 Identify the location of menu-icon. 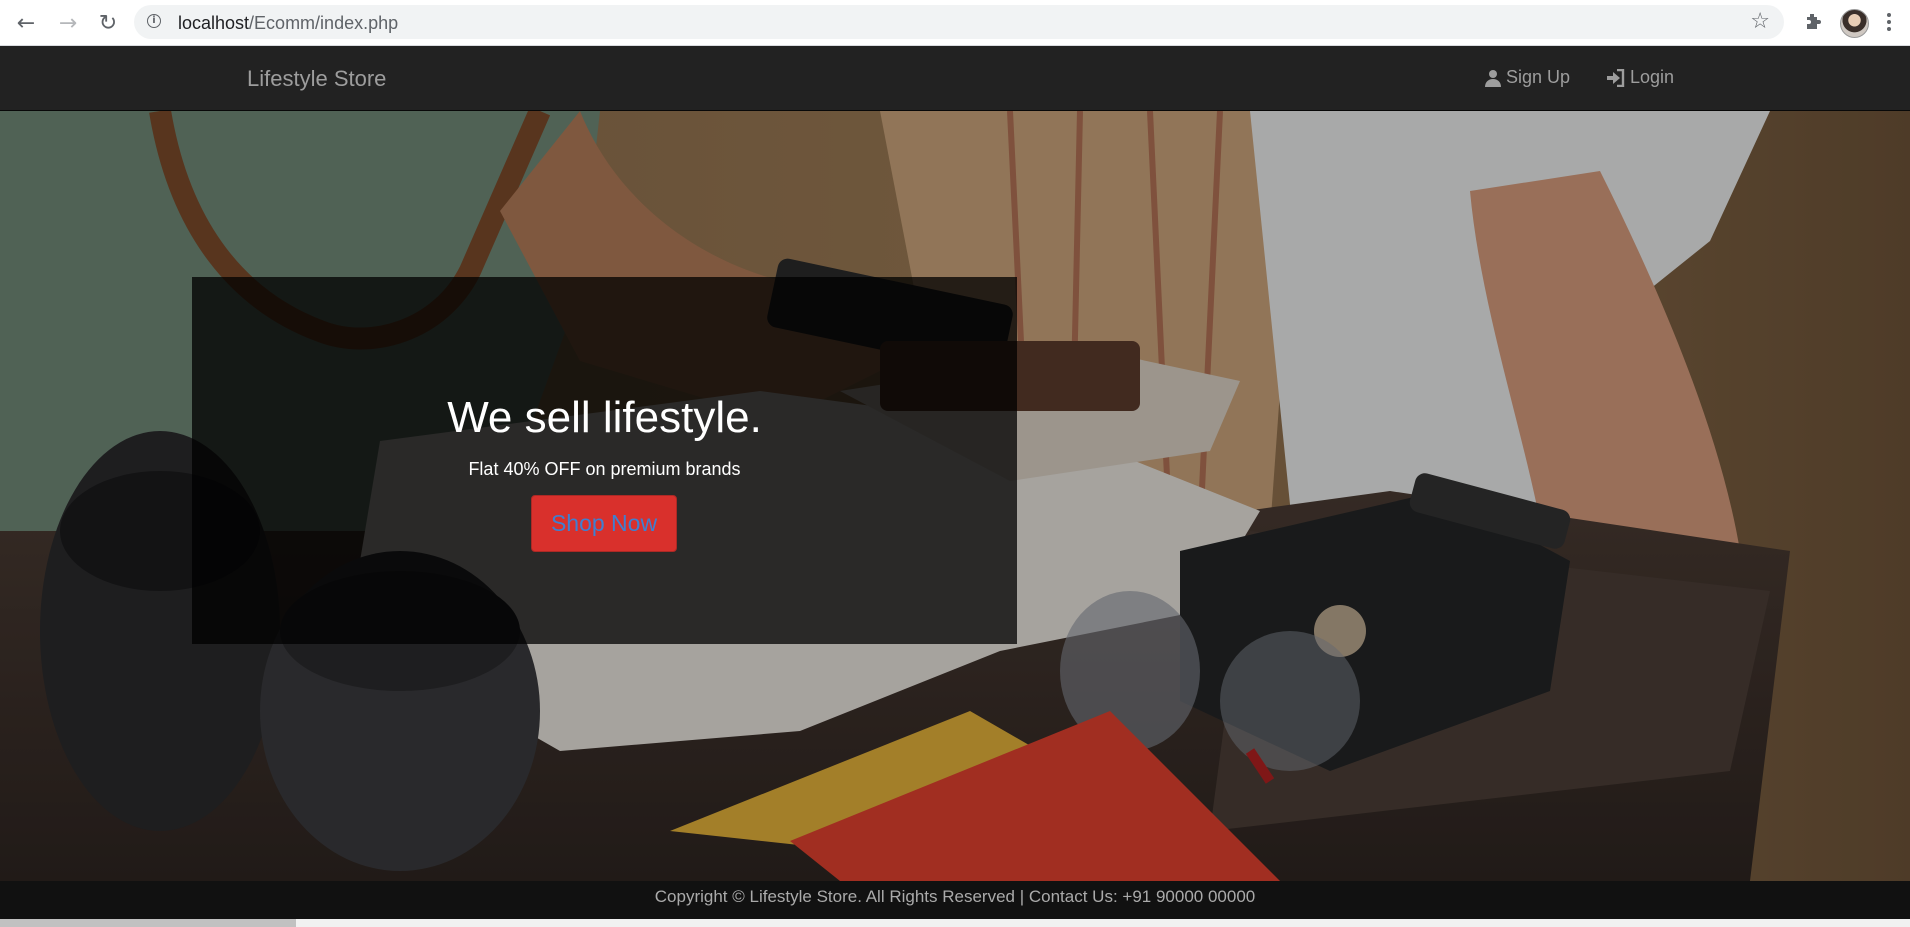
(1889, 22).